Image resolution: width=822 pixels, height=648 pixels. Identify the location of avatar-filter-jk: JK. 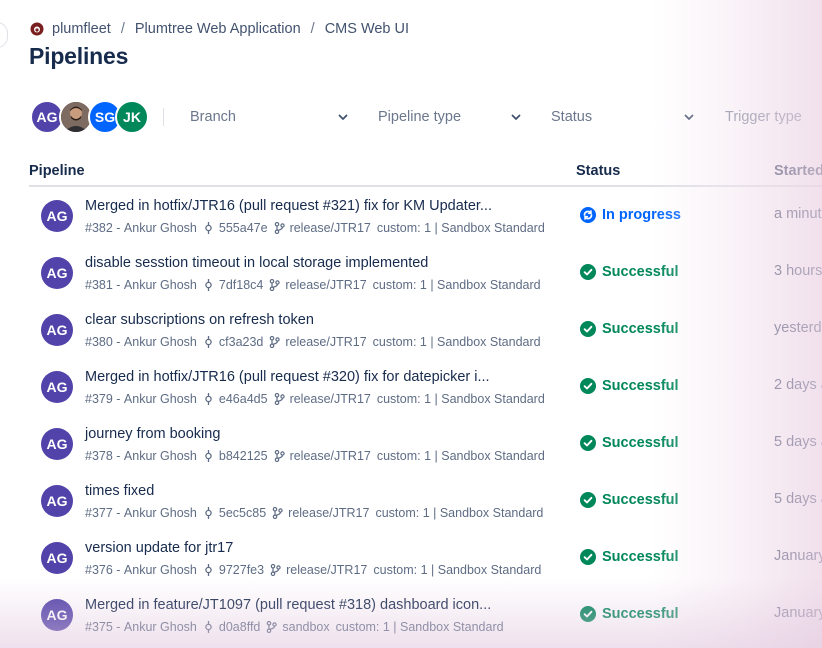
(132, 117).